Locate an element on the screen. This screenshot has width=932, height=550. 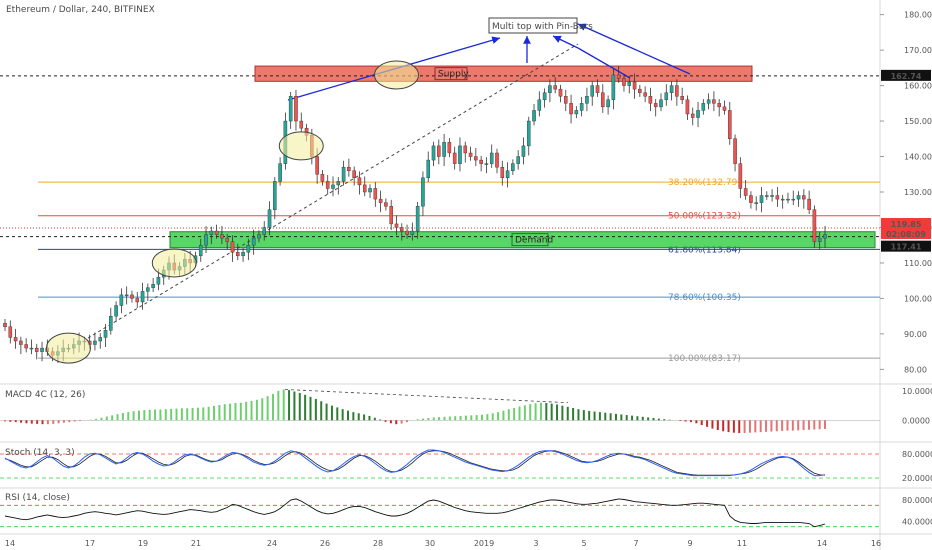
time-tick-label: 19 is located at coordinates (143, 543).